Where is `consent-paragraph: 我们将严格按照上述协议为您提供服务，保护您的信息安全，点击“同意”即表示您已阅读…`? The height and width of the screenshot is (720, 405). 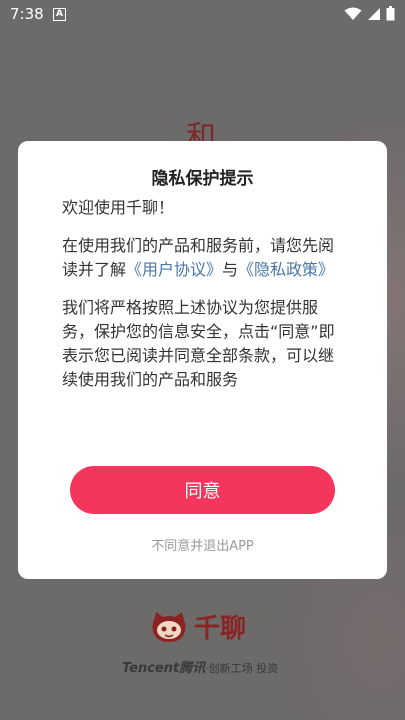
consent-paragraph: 我们将严格按照上述协议为您提供服务，保护您的信息安全，点击“同意”即表示您已阅读… is located at coordinates (198, 343).